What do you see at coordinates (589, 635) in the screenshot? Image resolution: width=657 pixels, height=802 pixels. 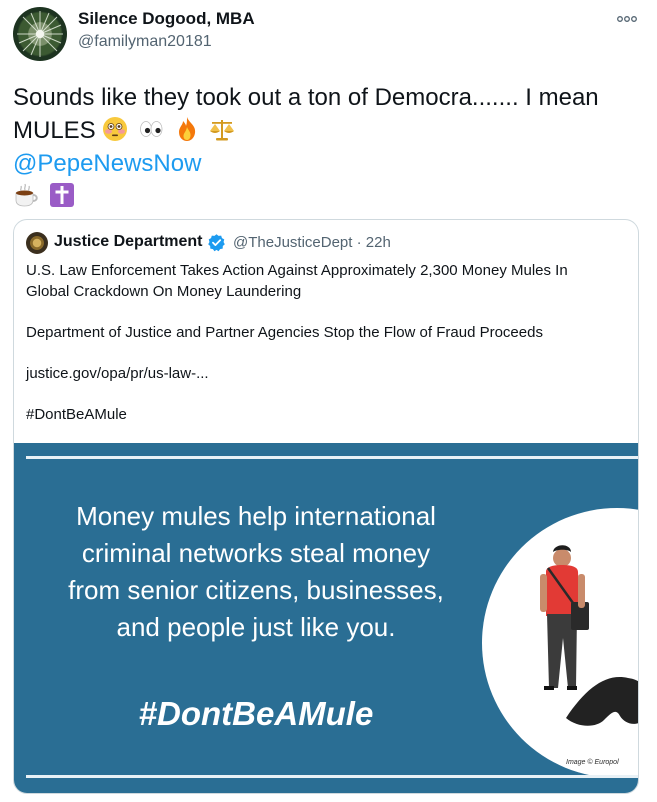 I see `person-illustration` at bounding box center [589, 635].